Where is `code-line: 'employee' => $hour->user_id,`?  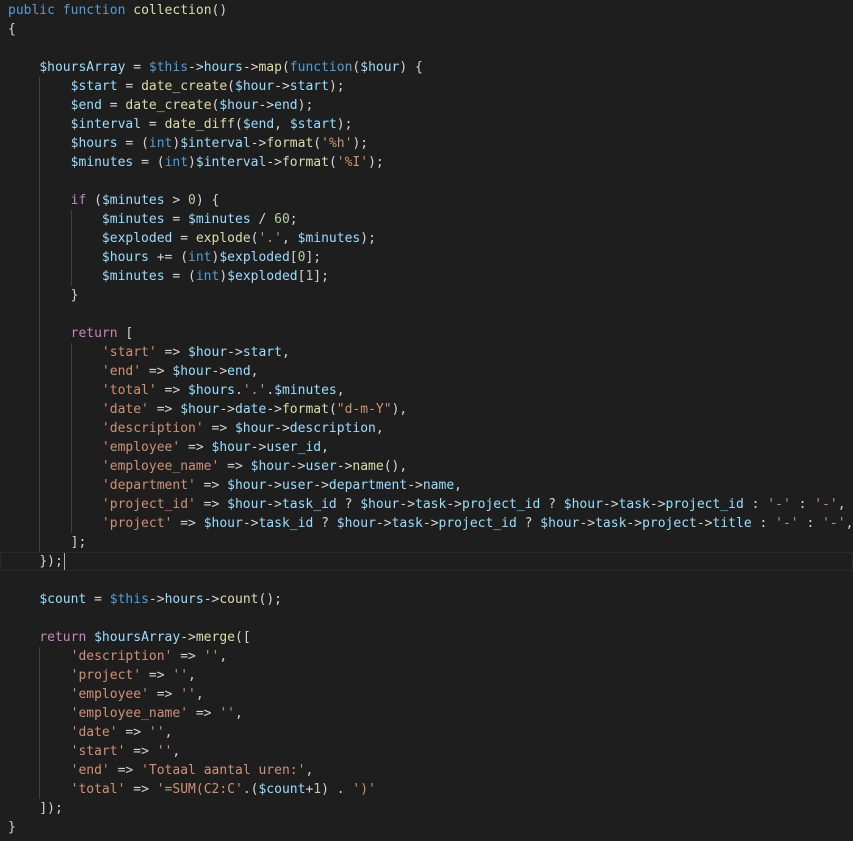 code-line: 'employee' => $hour->user_id, is located at coordinates (426, 447).